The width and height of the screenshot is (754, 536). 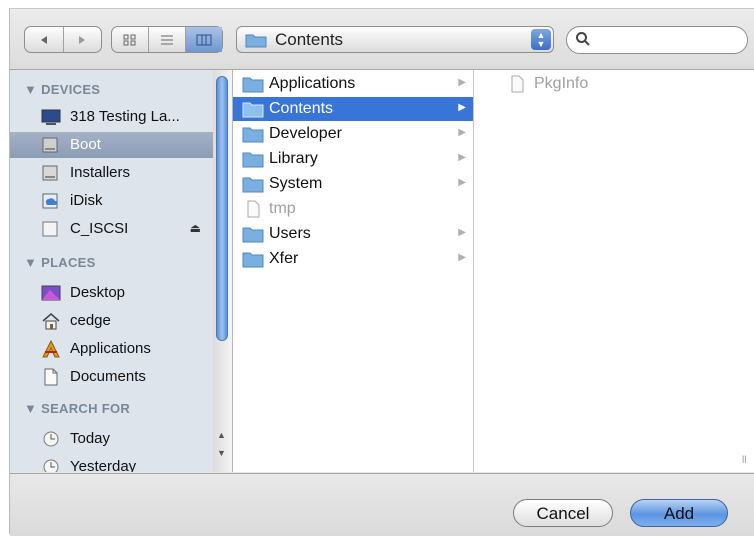 What do you see at coordinates (111, 229) in the screenshot?
I see `sidebar-item-c-iscsi: C_ISCSI ⏏` at bounding box center [111, 229].